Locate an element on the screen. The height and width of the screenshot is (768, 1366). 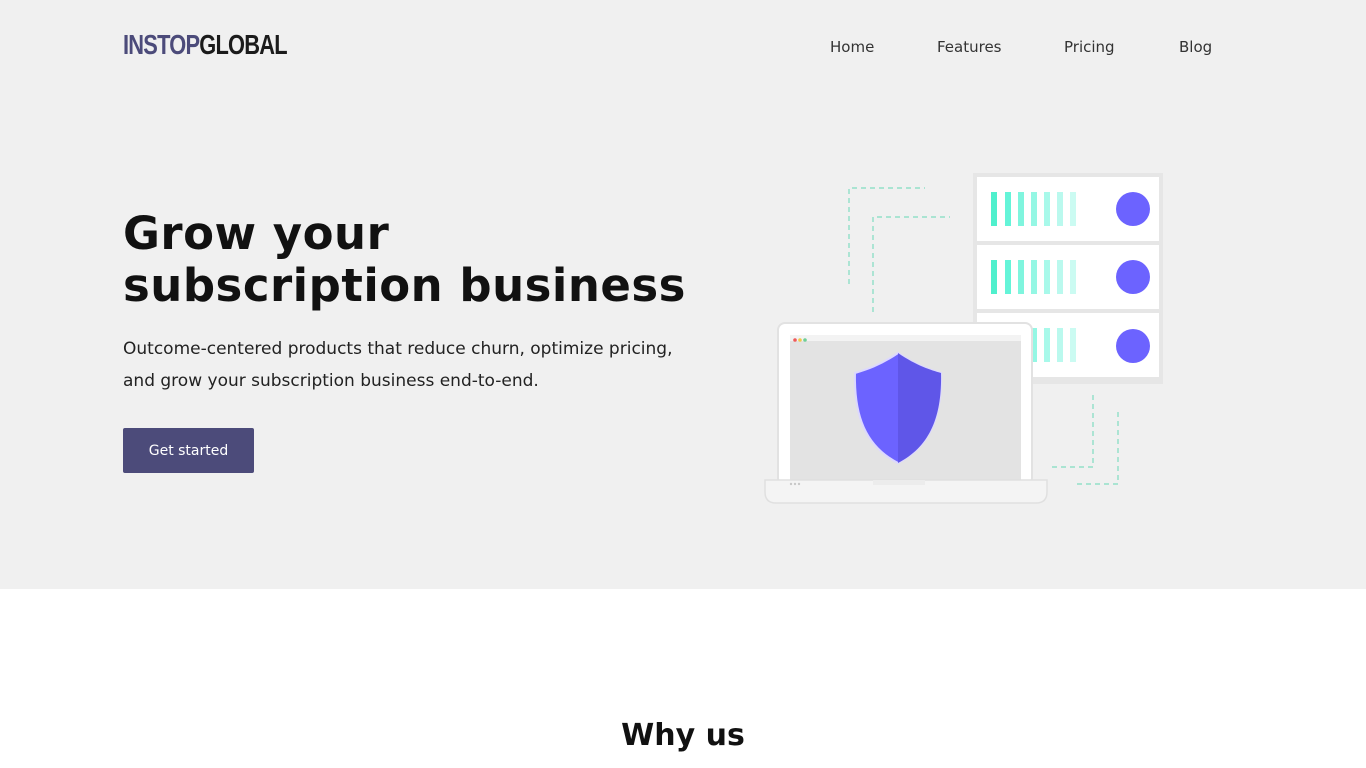
hero-headline-line1: Grow your is located at coordinates (256, 233).